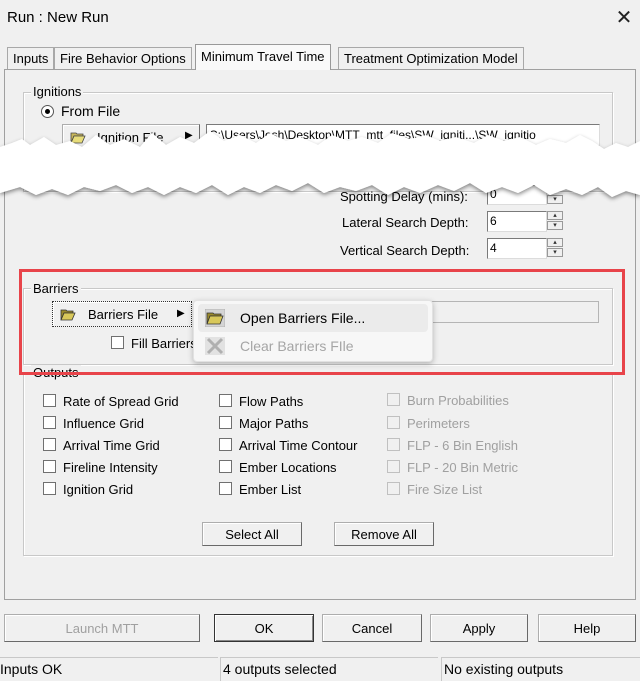 This screenshot has width=640, height=681. Describe the element at coordinates (121, 401) in the screenshot. I see `rate-of-spread-grid-label: Rate of Spread Grid` at that location.